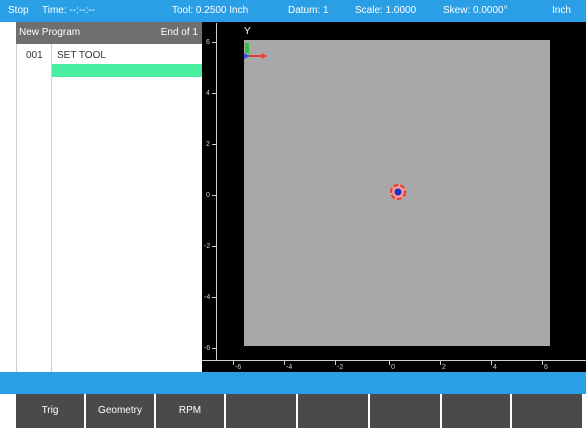  I want to click on column-divider, so click(51, 208).